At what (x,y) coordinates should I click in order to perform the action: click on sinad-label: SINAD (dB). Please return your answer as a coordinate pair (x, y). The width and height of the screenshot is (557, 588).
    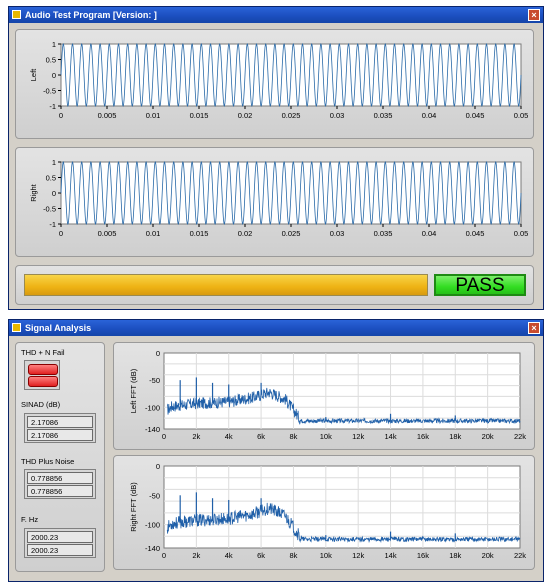
    Looking at the image, I should click on (41, 404).